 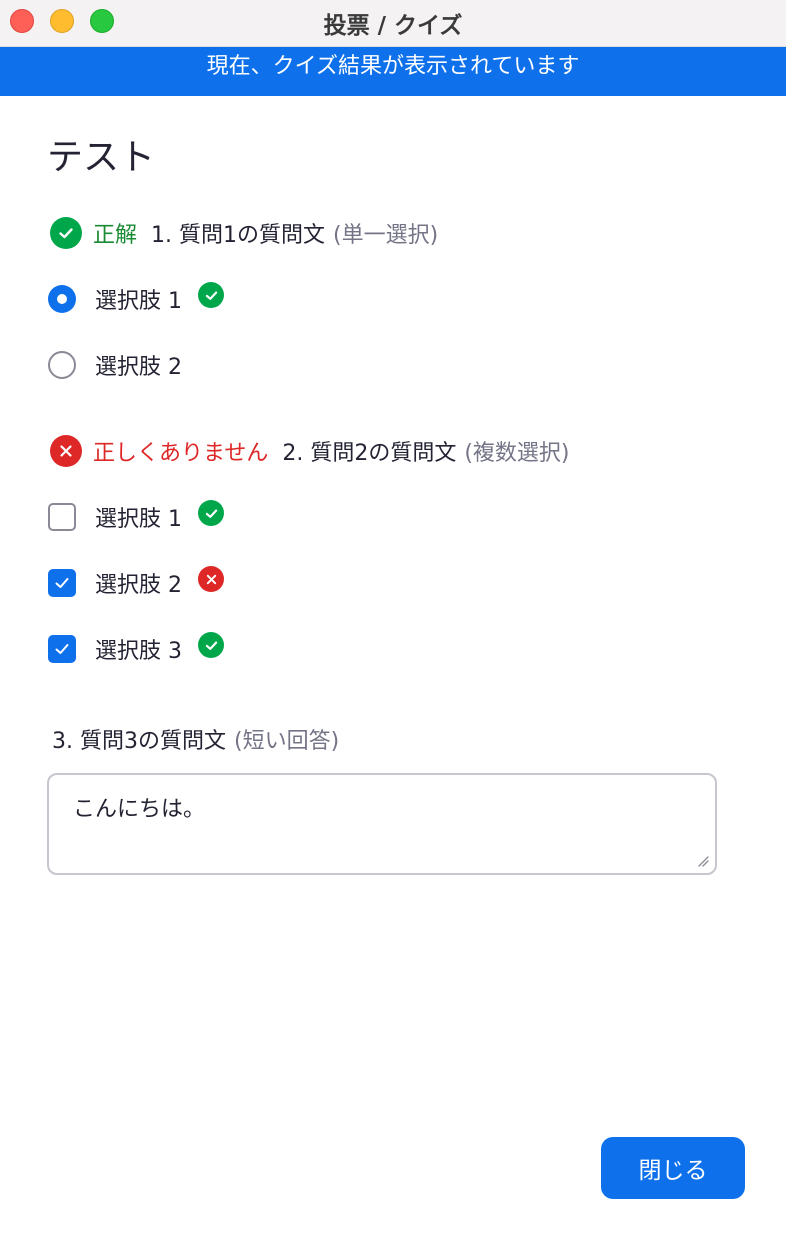 I want to click on question-2-status-label: 正しくありません, so click(x=181, y=453).